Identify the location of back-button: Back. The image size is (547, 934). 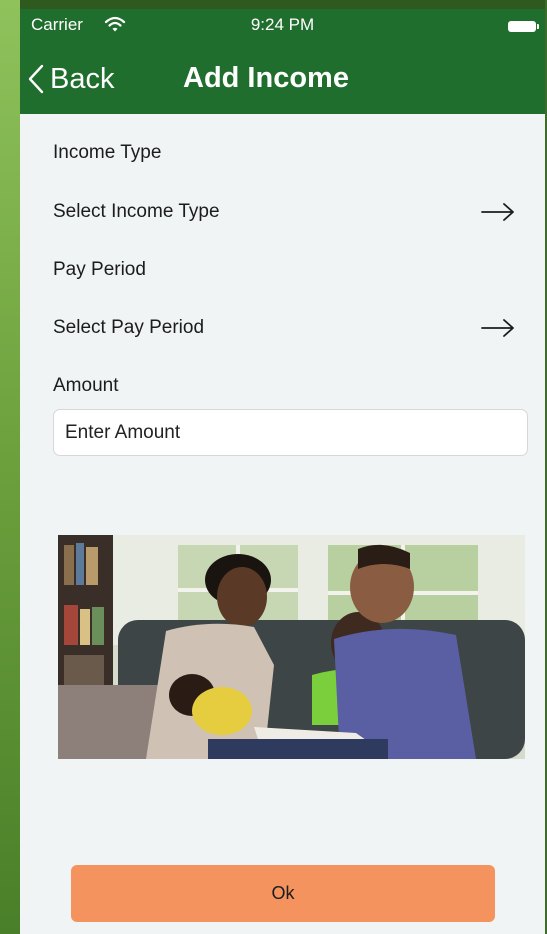
(71, 79).